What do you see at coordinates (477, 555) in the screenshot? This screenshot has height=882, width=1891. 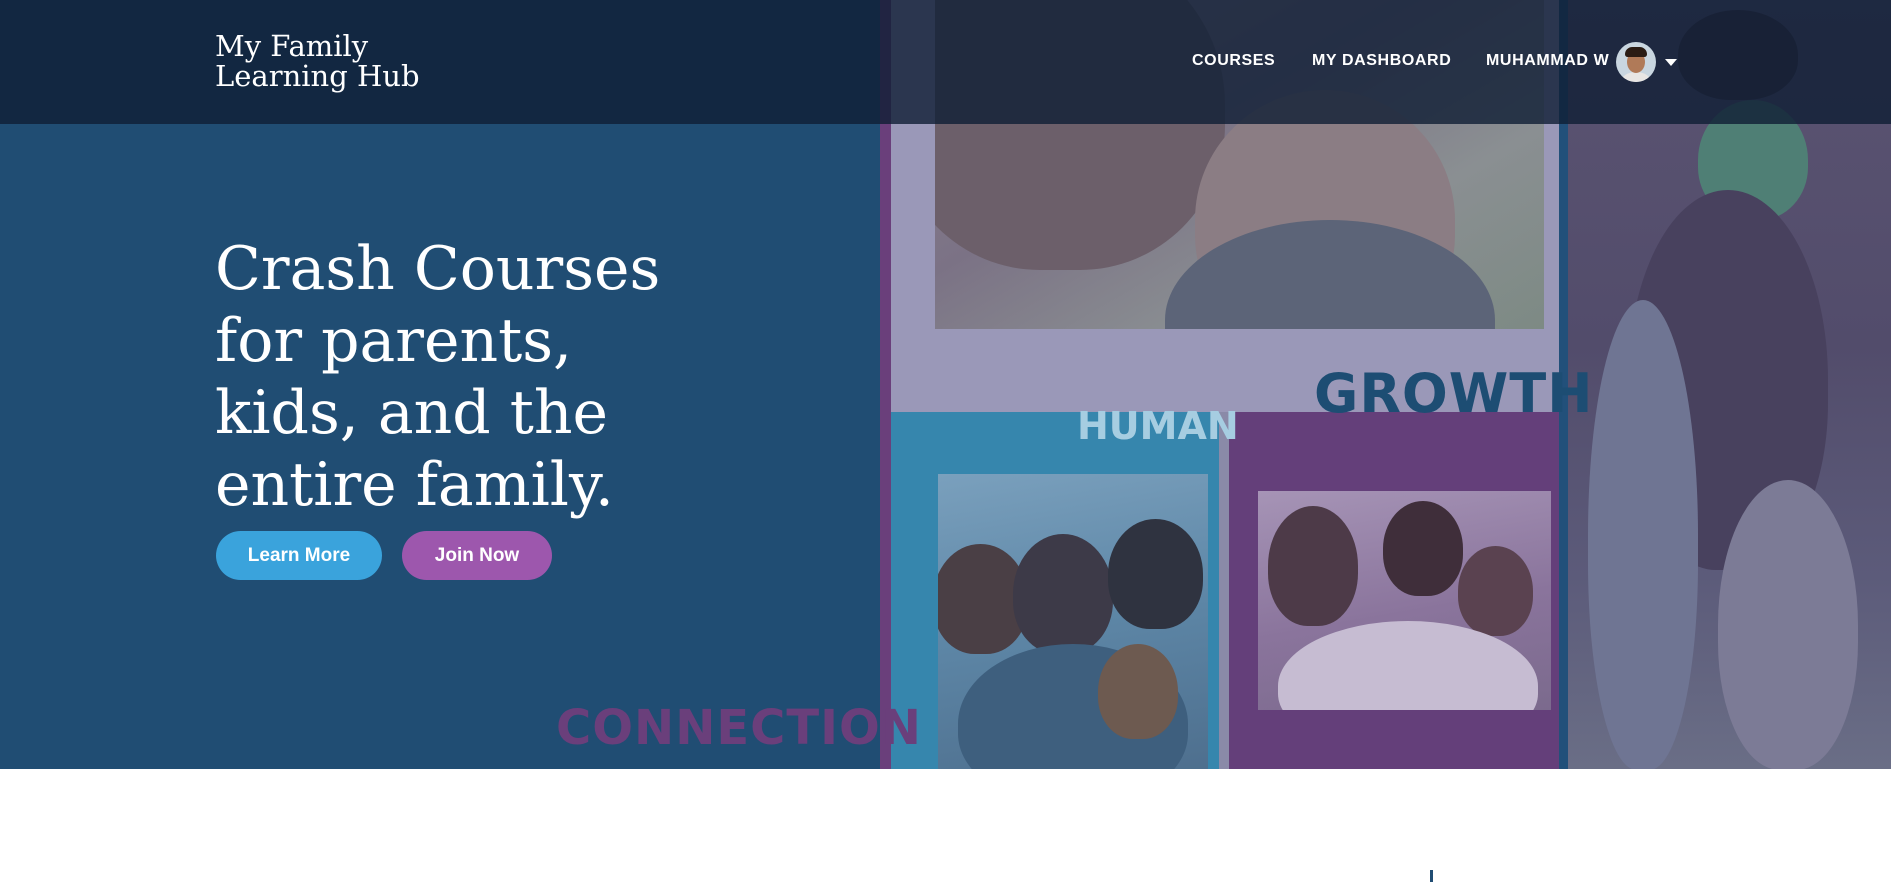 I see `join-now-button: Join Now` at bounding box center [477, 555].